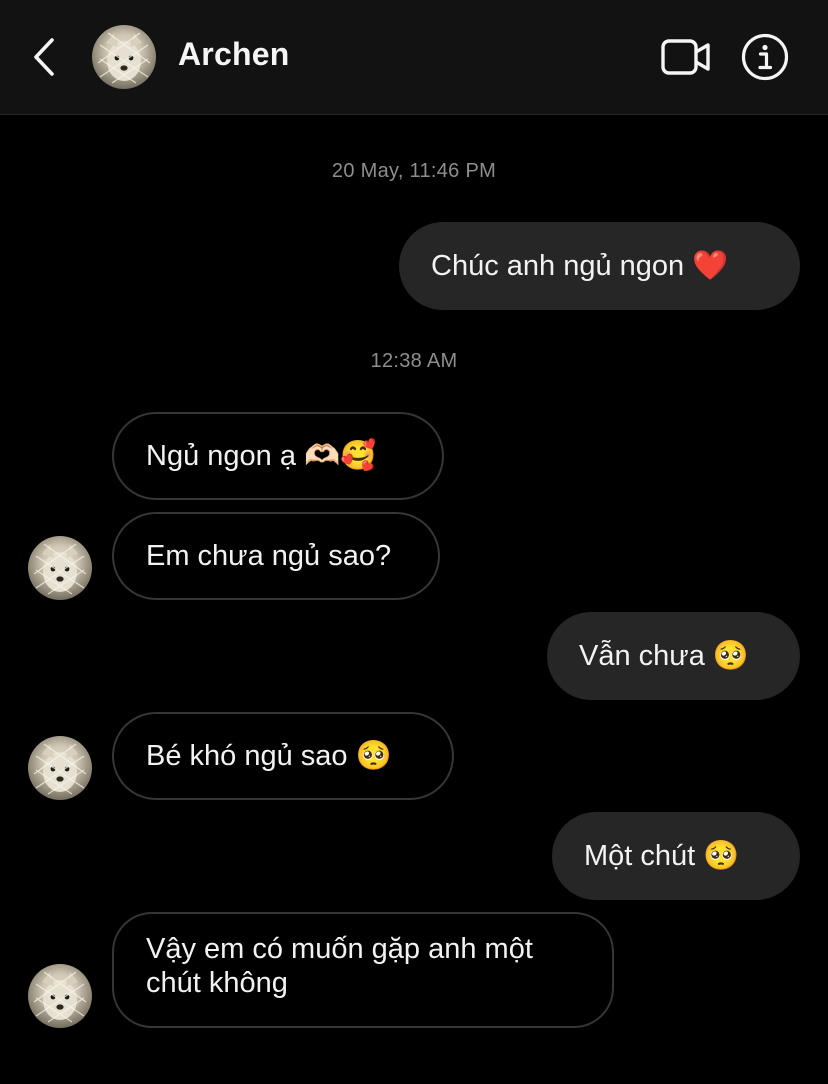 The height and width of the screenshot is (1084, 828). I want to click on video-camera-icon, so click(685, 57).